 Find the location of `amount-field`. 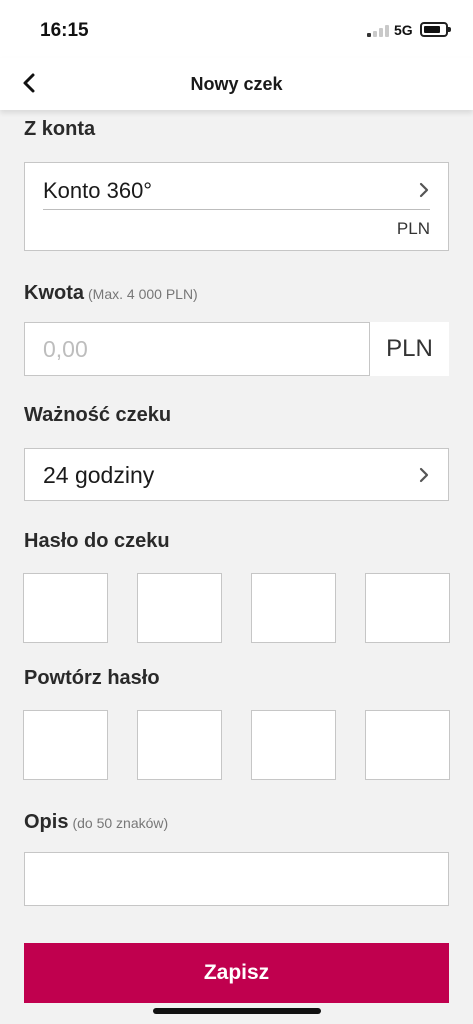

amount-field is located at coordinates (197, 349).